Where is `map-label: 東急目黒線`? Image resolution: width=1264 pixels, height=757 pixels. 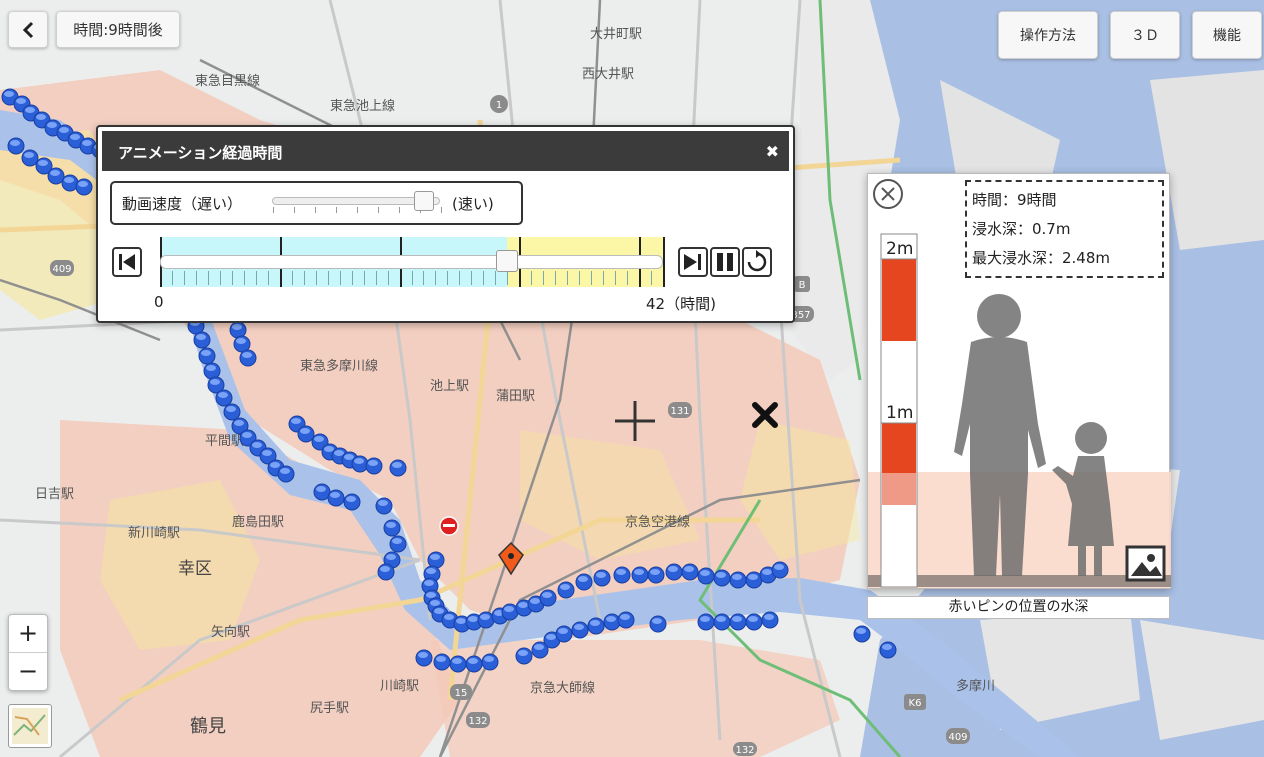 map-label: 東急目黒線 is located at coordinates (227, 81).